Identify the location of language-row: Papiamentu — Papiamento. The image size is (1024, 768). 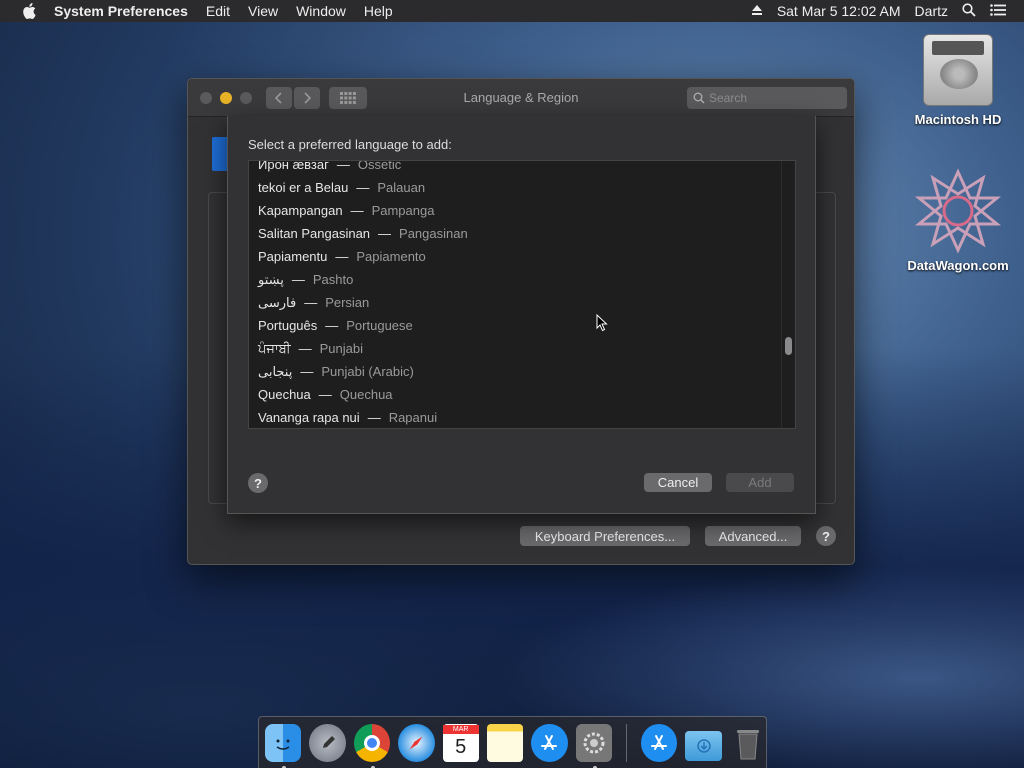
(515, 256).